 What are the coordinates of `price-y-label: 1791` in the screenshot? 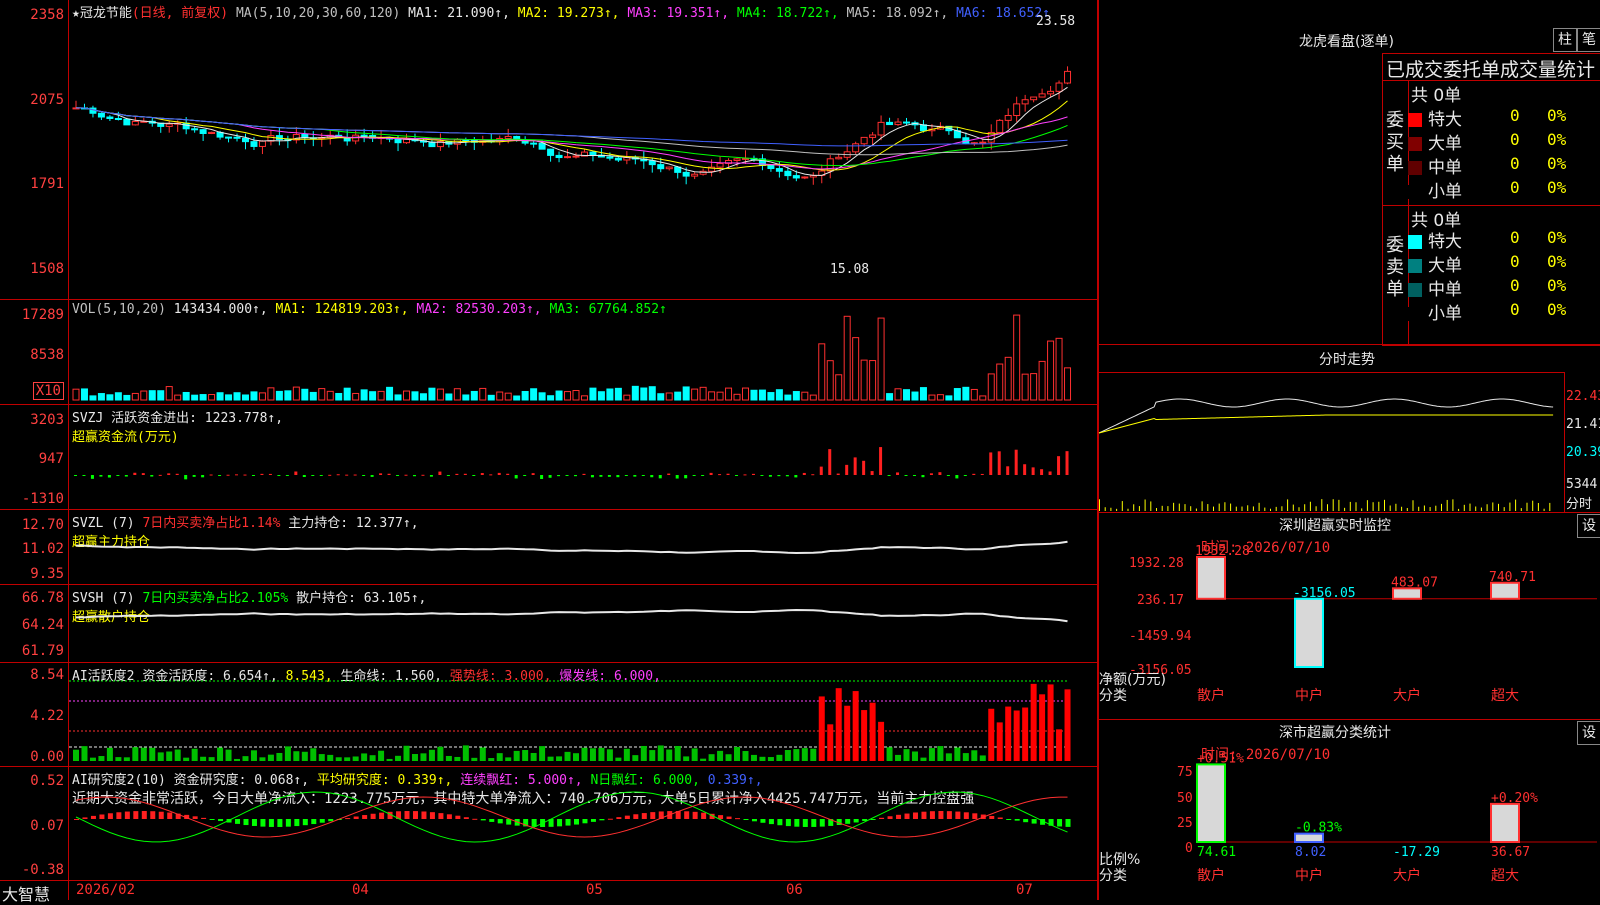 It's located at (47, 184).